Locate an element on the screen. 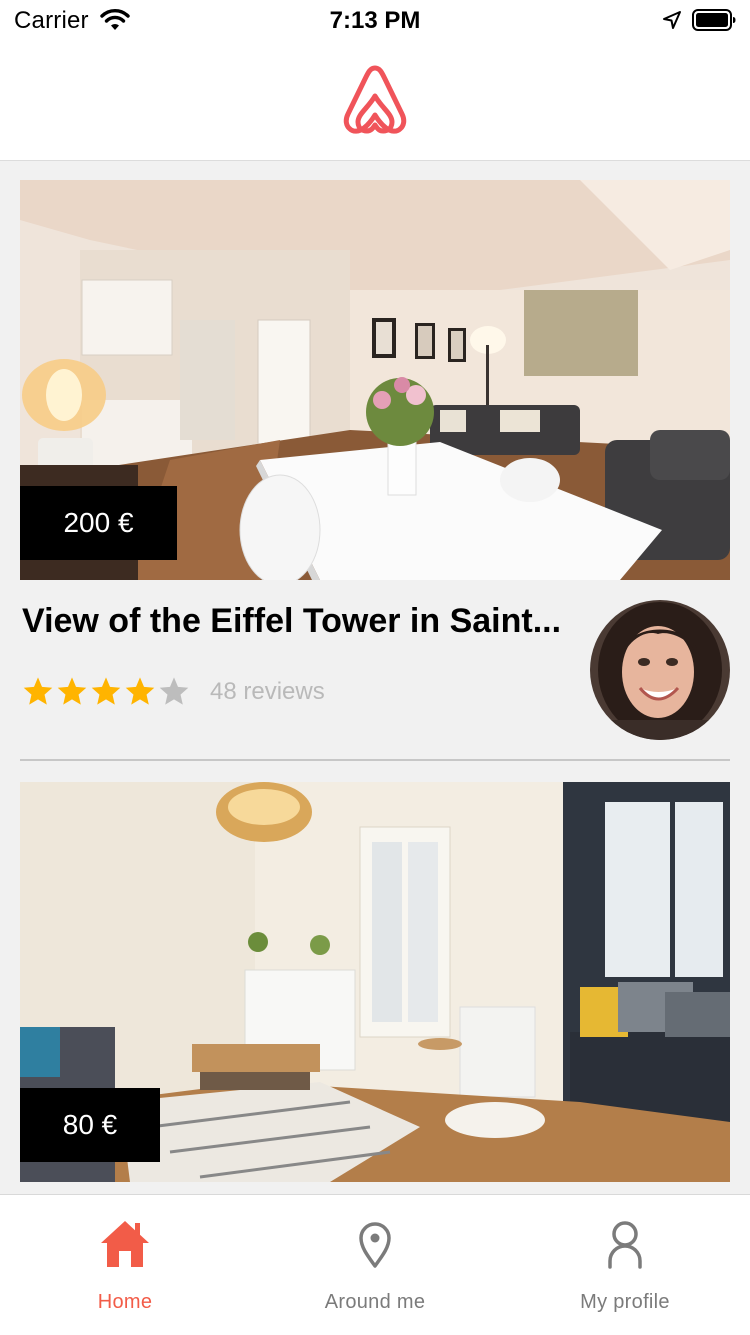  home-icon is located at coordinates (125, 1244).